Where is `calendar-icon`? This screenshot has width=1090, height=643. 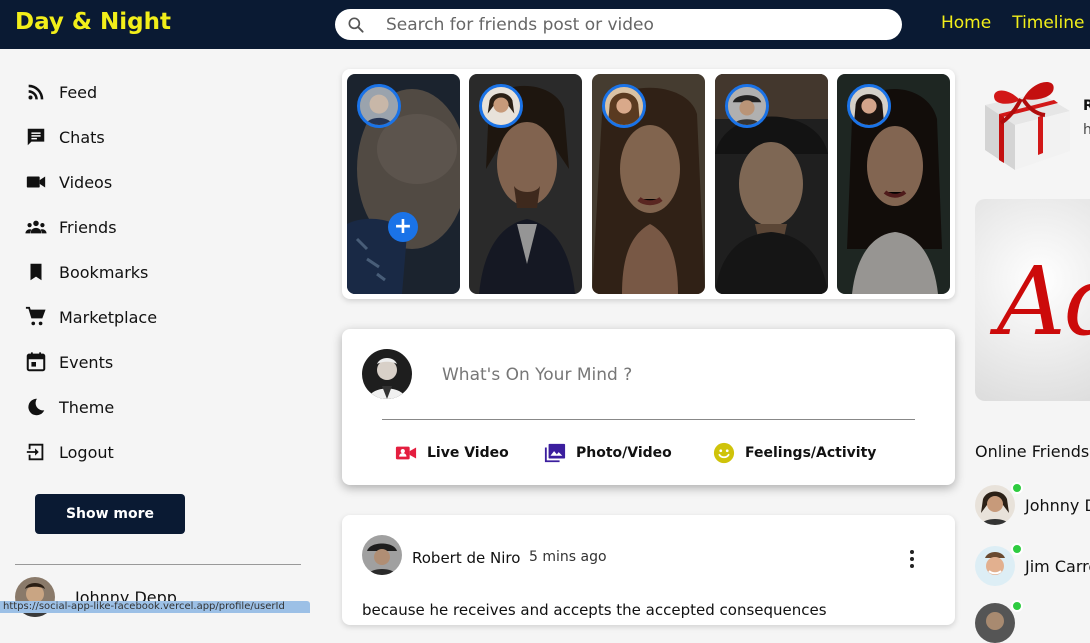 calendar-icon is located at coordinates (36, 362).